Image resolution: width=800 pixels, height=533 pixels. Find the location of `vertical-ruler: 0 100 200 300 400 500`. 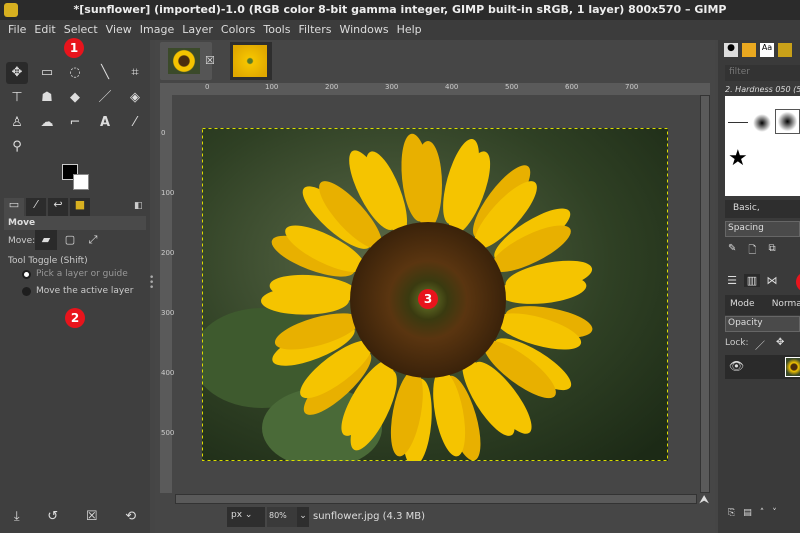

vertical-ruler: 0 100 200 300 400 500 is located at coordinates (167, 294).